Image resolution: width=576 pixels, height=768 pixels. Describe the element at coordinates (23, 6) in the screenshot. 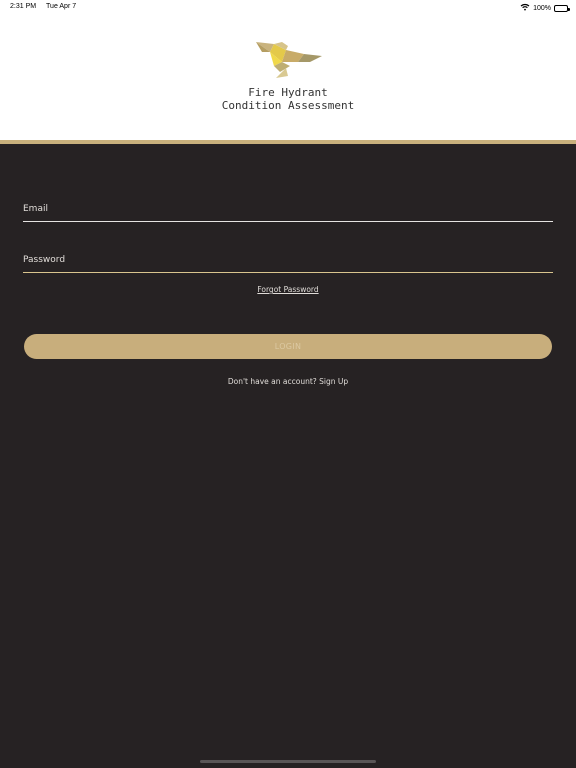

I see `status-time: 2:31 PM` at that location.